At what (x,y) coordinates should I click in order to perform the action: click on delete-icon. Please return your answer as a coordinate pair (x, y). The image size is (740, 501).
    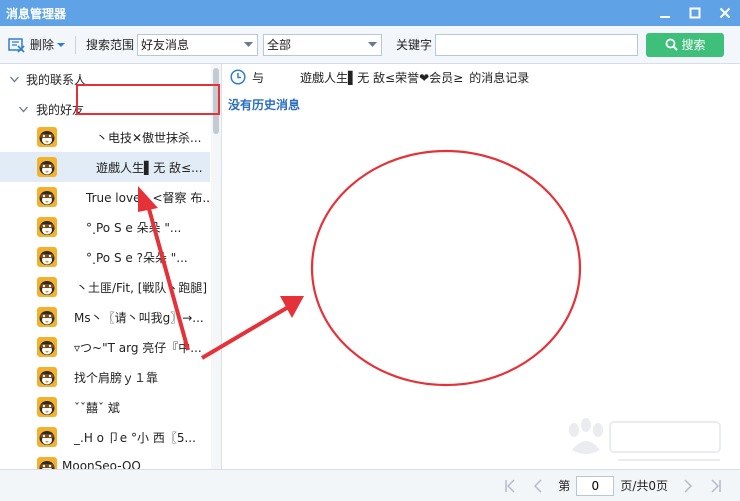
    Looking at the image, I should click on (16, 45).